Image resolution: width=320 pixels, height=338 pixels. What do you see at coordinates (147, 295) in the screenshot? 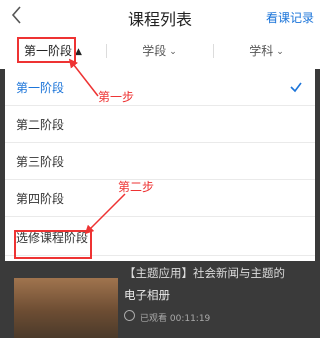
I see `course-title-line2: 电子相册` at bounding box center [147, 295].